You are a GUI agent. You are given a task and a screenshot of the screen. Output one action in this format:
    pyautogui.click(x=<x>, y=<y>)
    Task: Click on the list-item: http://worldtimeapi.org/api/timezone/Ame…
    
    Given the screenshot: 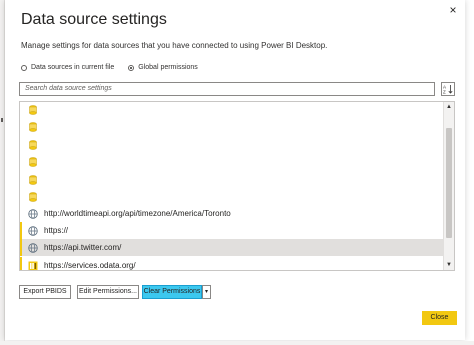 What is the action you would take?
    pyautogui.click(x=232, y=213)
    